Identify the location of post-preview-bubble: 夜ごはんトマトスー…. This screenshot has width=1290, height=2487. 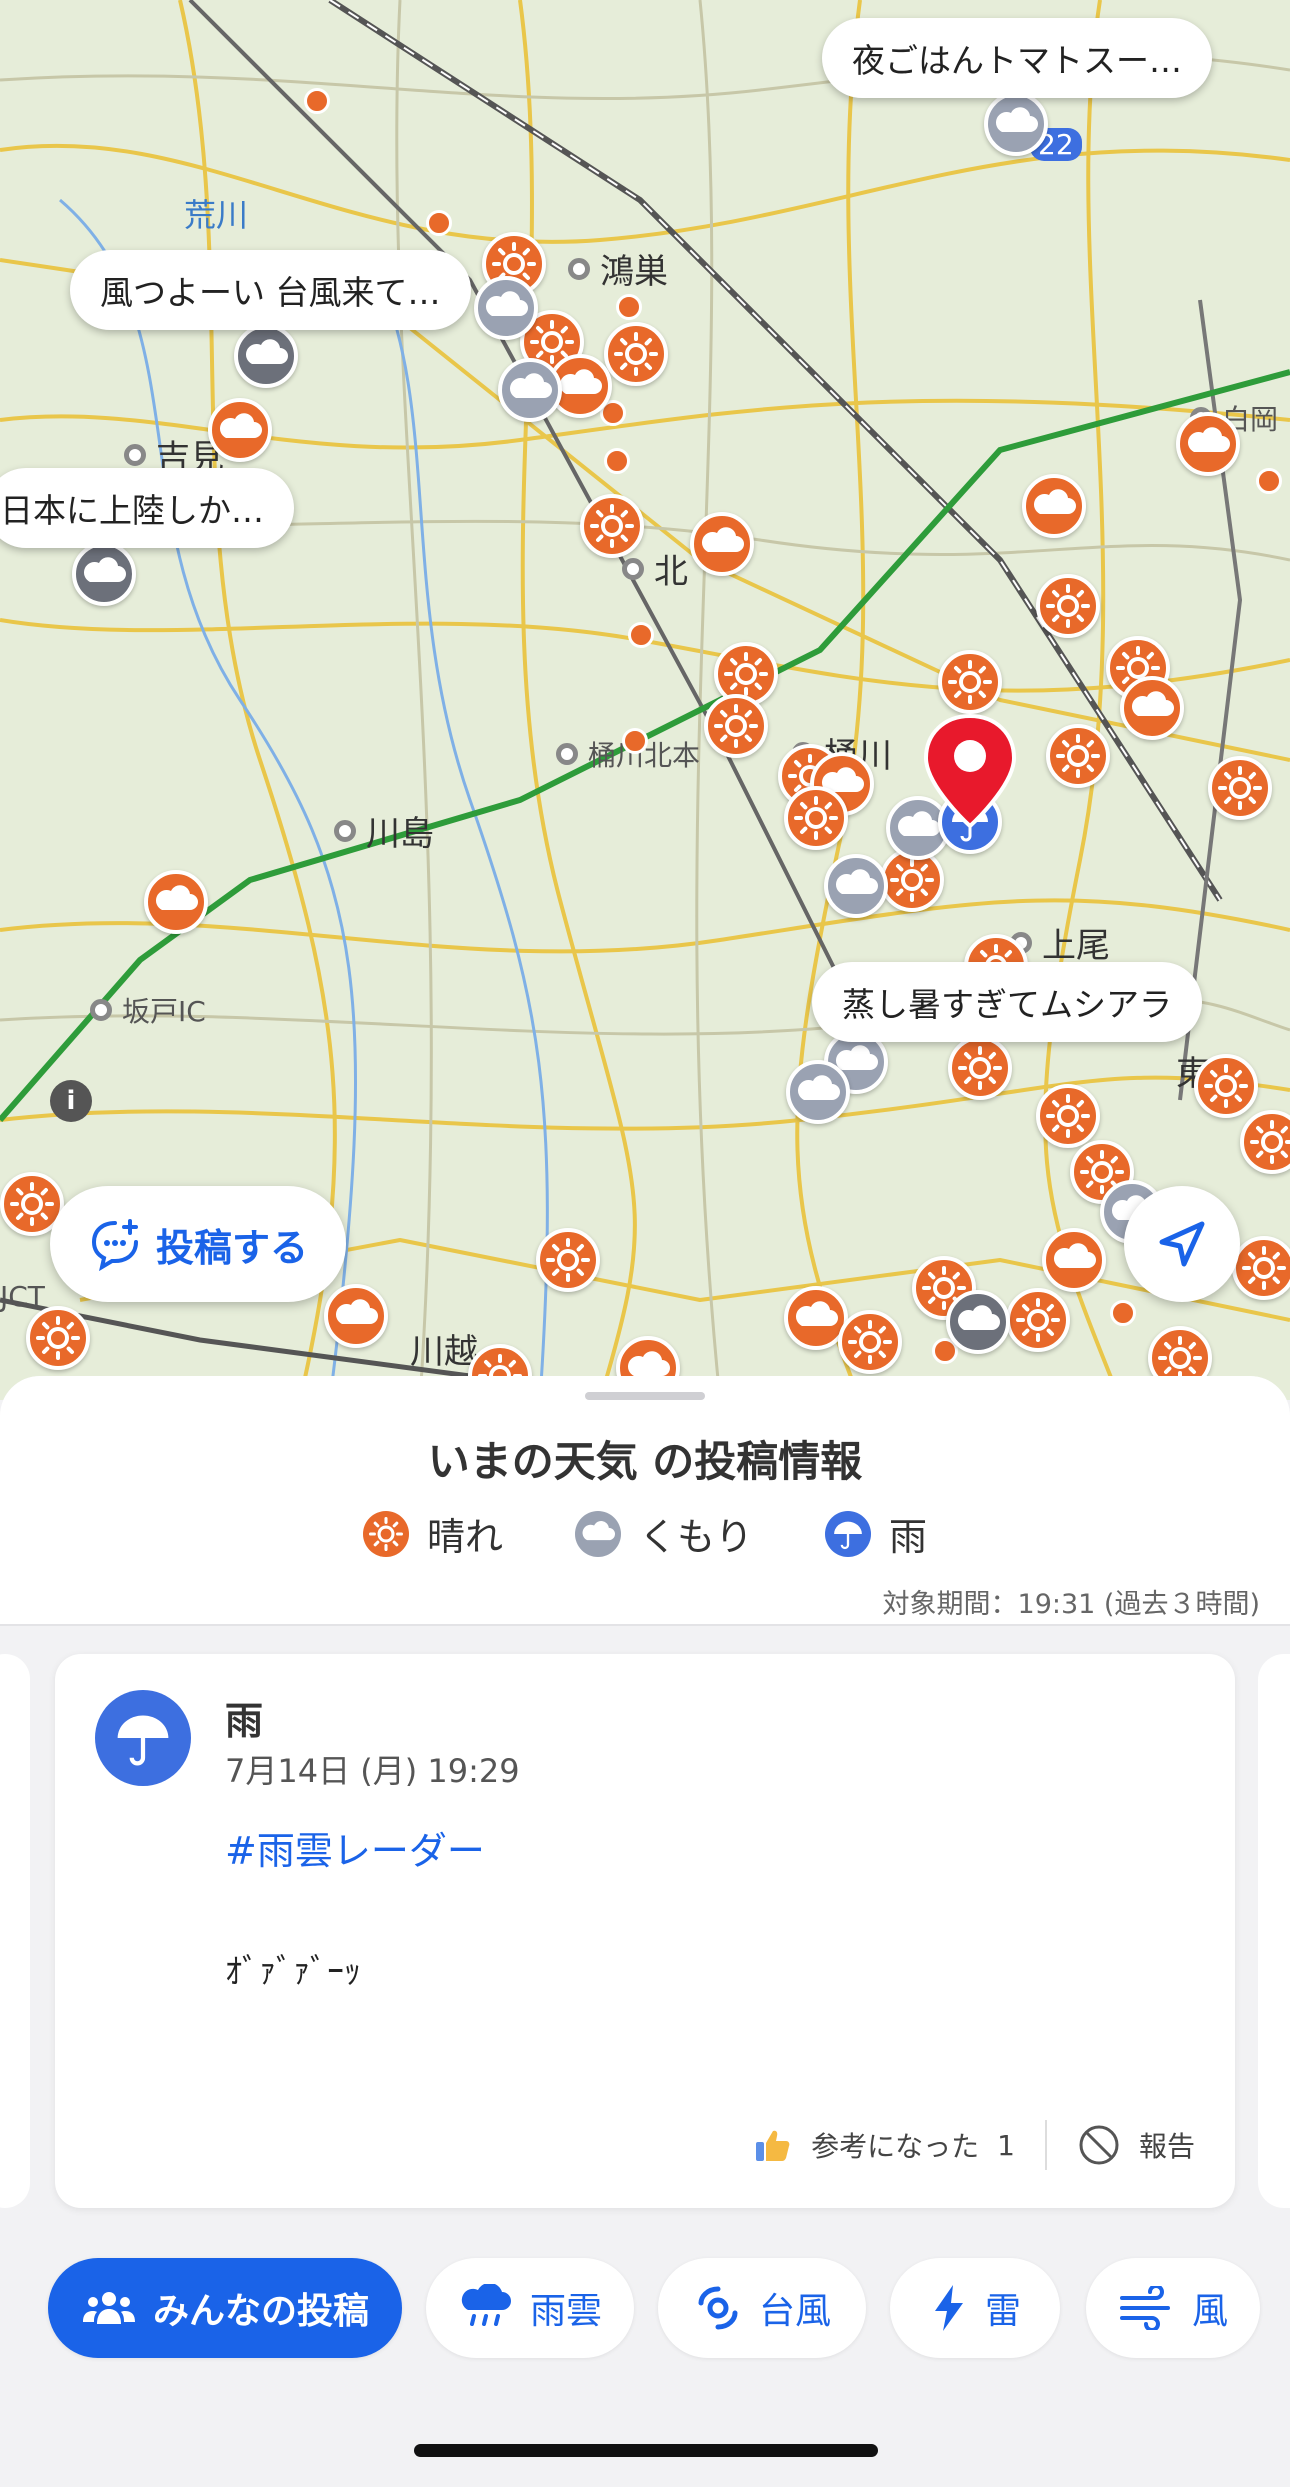
(1017, 58).